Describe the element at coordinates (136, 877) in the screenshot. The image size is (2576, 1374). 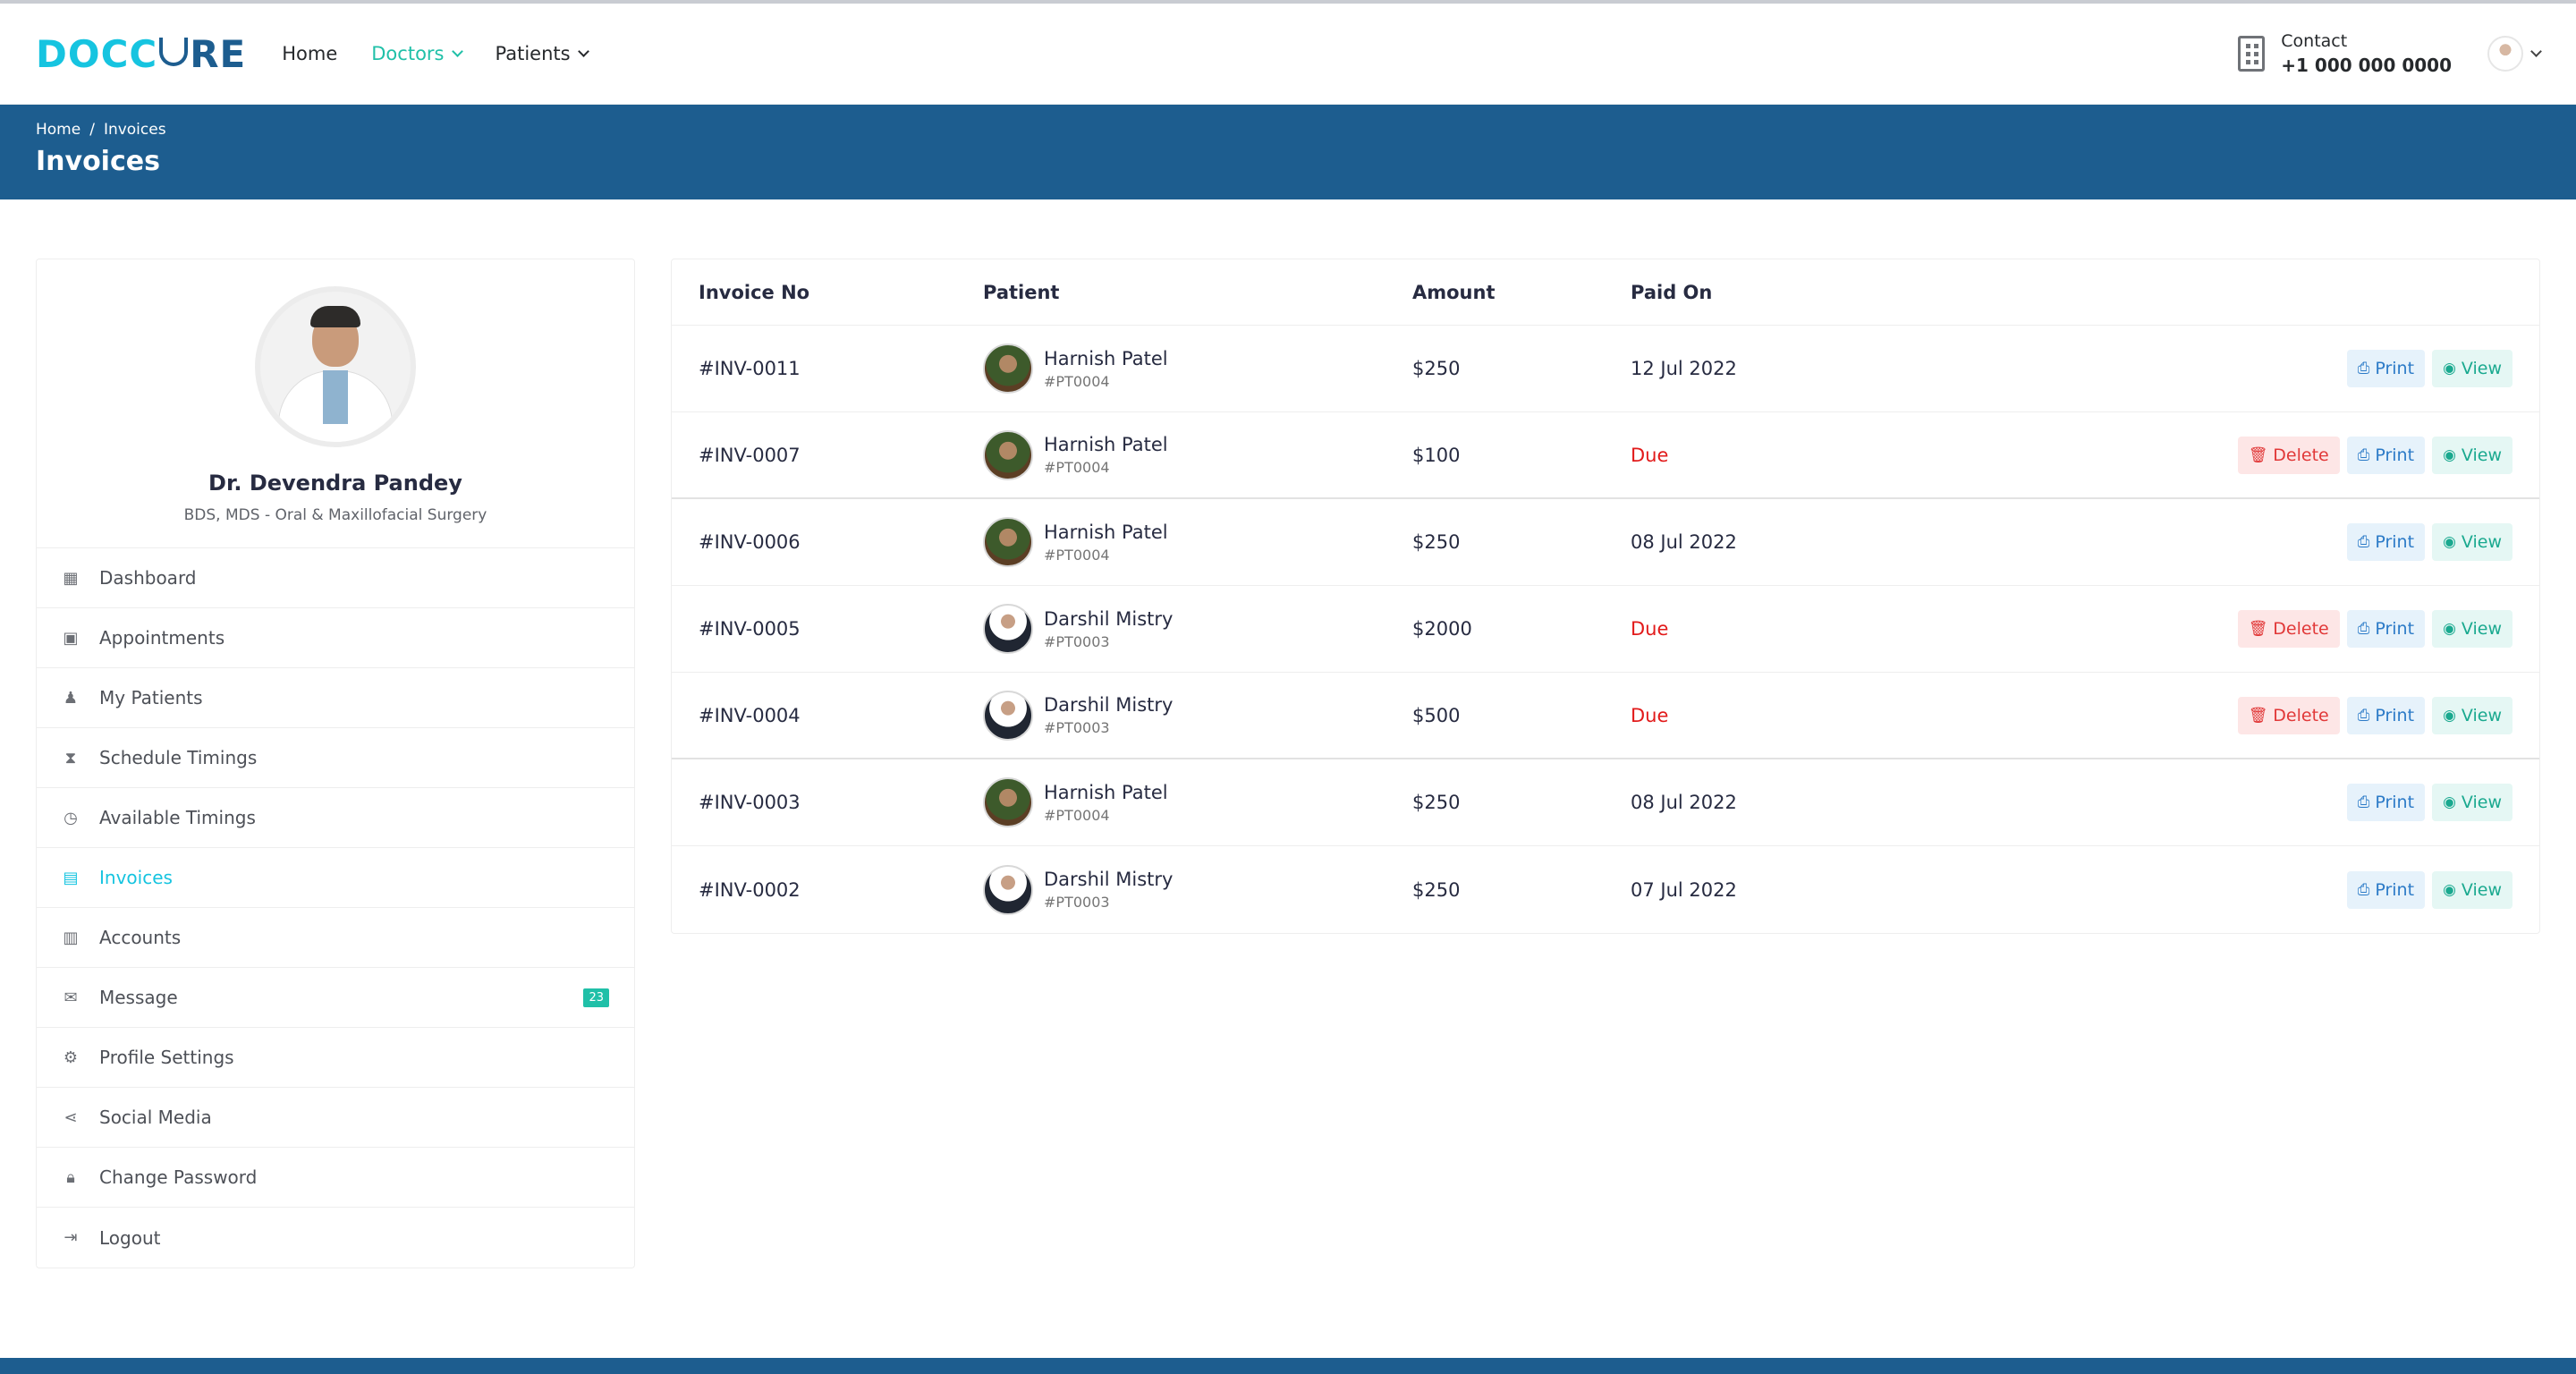
I see `sidebar-item-label: Invoices` at that location.